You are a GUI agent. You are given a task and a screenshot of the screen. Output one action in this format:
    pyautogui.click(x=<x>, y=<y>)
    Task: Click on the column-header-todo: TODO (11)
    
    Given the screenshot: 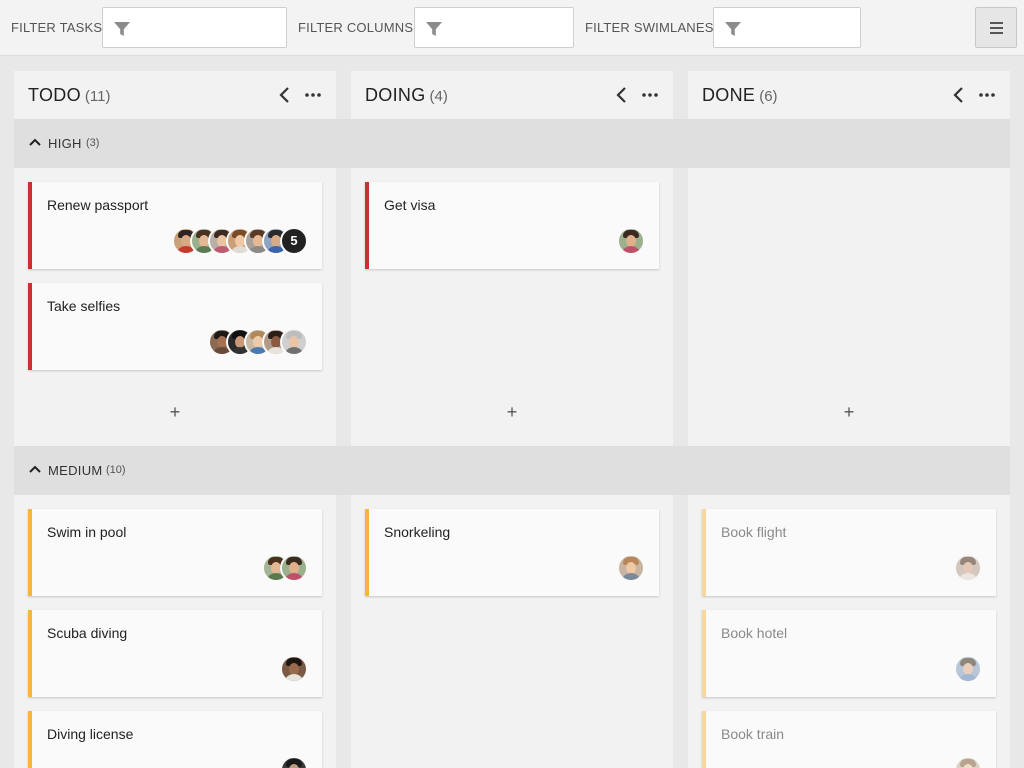 What is the action you would take?
    pyautogui.click(x=175, y=95)
    